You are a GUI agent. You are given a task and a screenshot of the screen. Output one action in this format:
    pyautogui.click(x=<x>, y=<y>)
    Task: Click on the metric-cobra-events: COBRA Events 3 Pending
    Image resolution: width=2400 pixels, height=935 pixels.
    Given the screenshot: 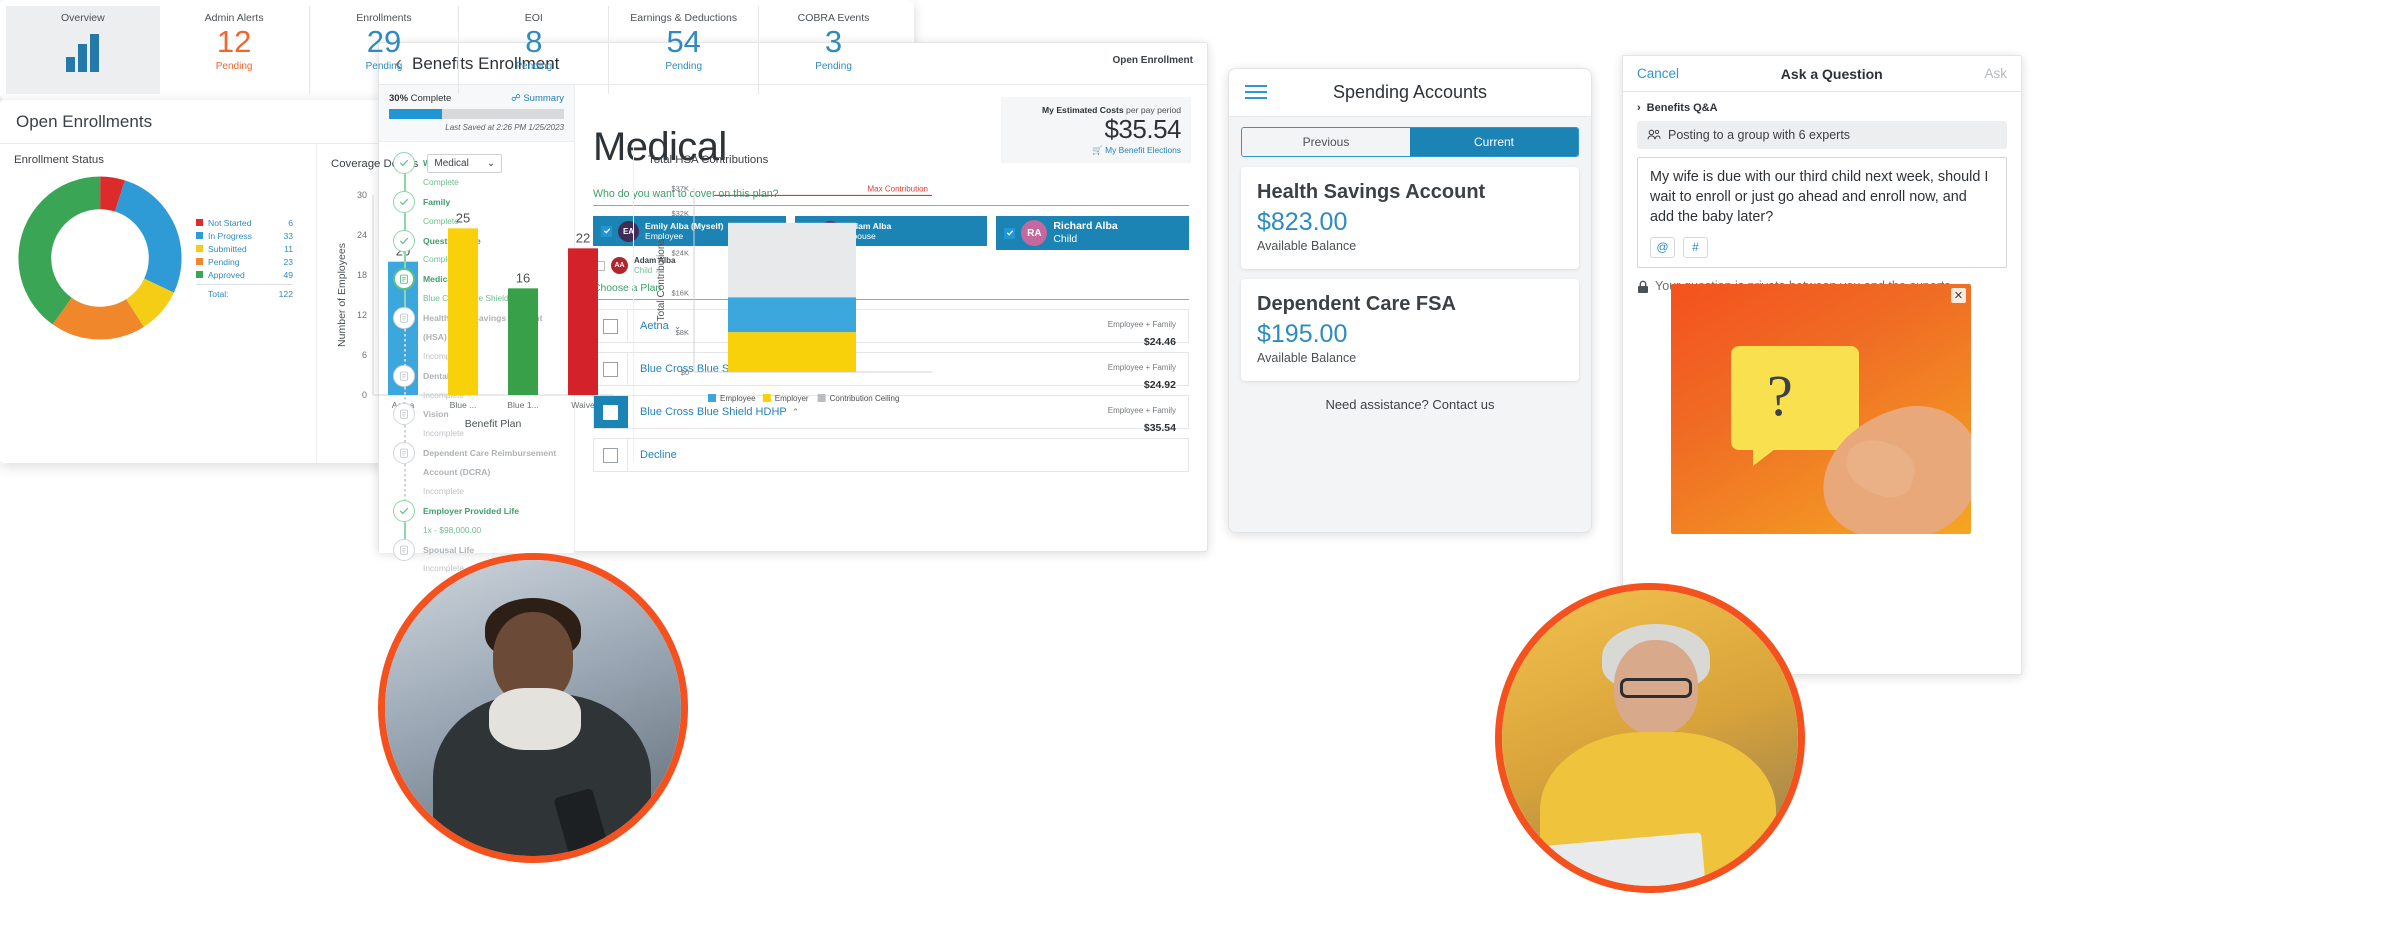 What is the action you would take?
    pyautogui.click(x=833, y=50)
    